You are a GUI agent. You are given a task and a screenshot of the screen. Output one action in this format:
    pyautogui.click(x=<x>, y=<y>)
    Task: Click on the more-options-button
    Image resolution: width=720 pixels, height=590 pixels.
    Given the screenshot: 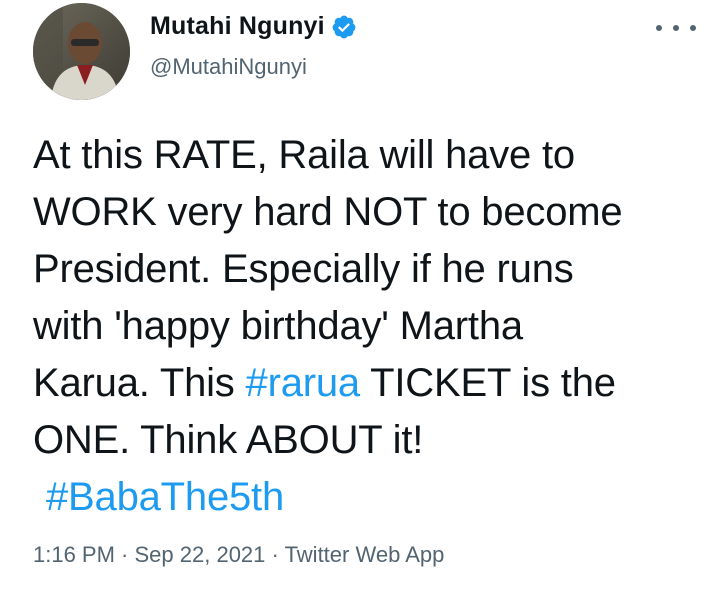 What is the action you would take?
    pyautogui.click(x=676, y=28)
    